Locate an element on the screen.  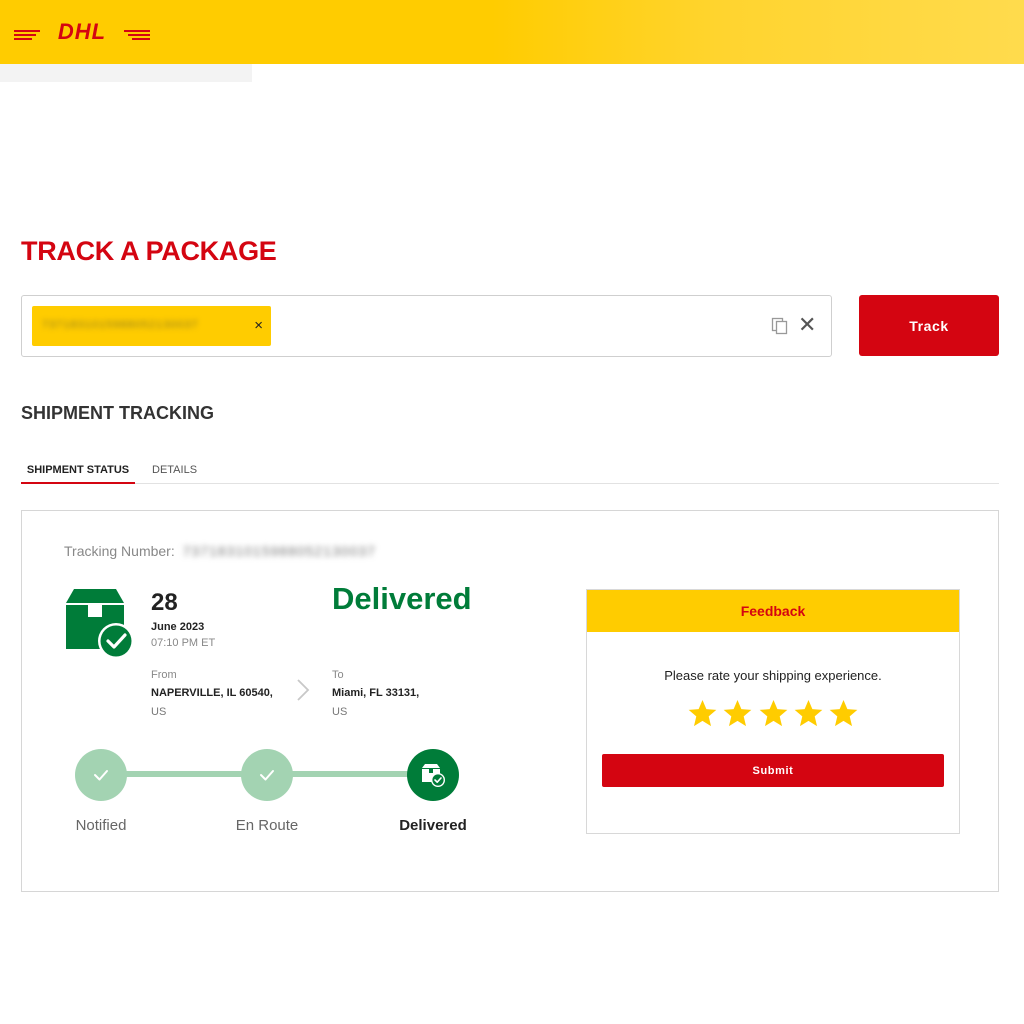
chip-value: 7371831015988052130037 is located at coordinates (120, 325).